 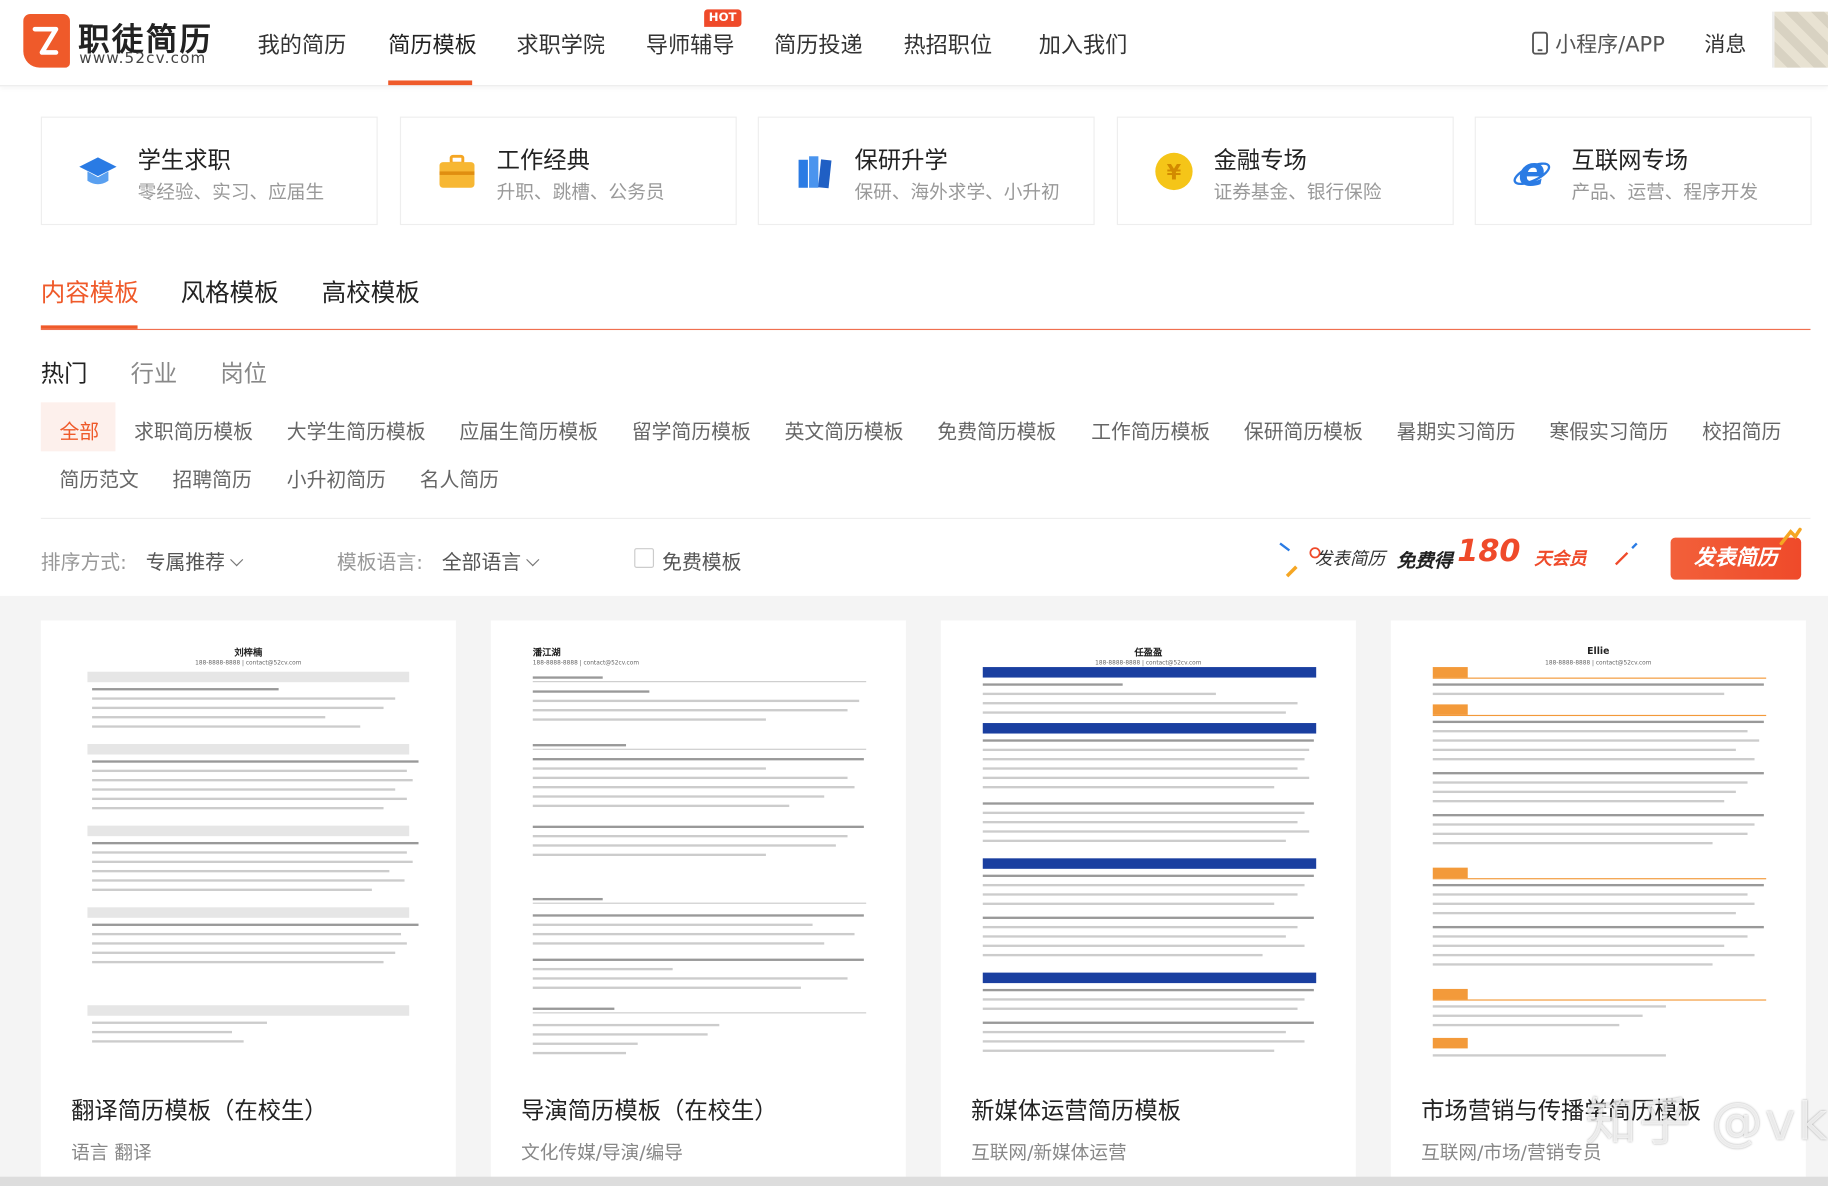 What do you see at coordinates (926, 171) in the screenshot?
I see `category-postgrad: 保研升学 保研、海外求学、小升初` at bounding box center [926, 171].